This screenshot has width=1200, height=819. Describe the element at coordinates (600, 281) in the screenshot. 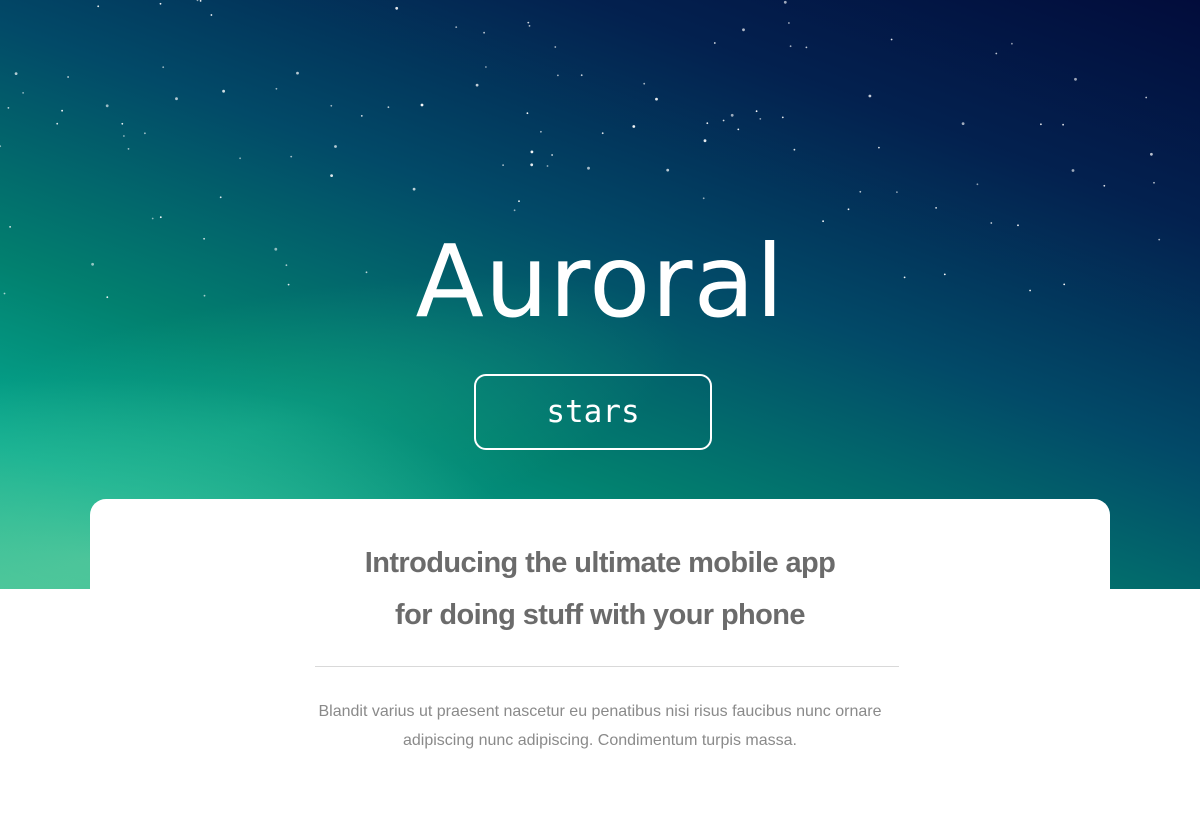

I see `hero-title: Auroral` at that location.